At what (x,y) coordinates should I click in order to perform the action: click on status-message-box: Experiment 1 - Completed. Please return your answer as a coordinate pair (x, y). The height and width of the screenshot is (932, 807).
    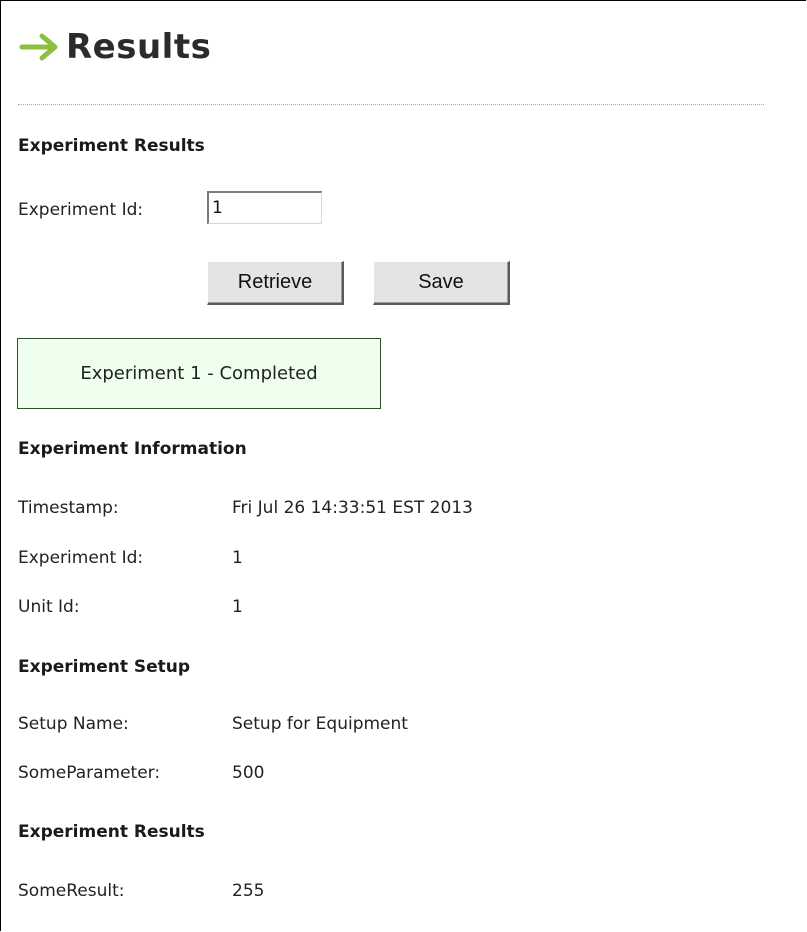
    Looking at the image, I should click on (199, 373).